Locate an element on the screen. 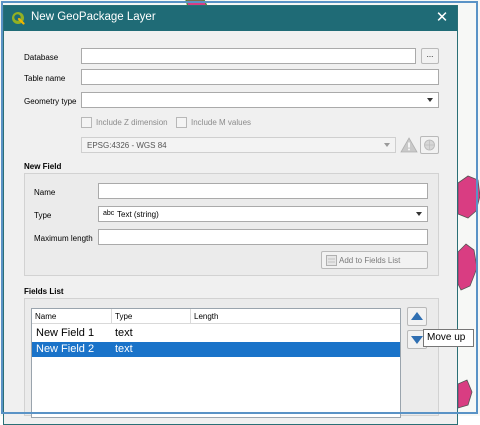 This screenshot has width=480, height=425. column-header-length: Length is located at coordinates (295, 316).